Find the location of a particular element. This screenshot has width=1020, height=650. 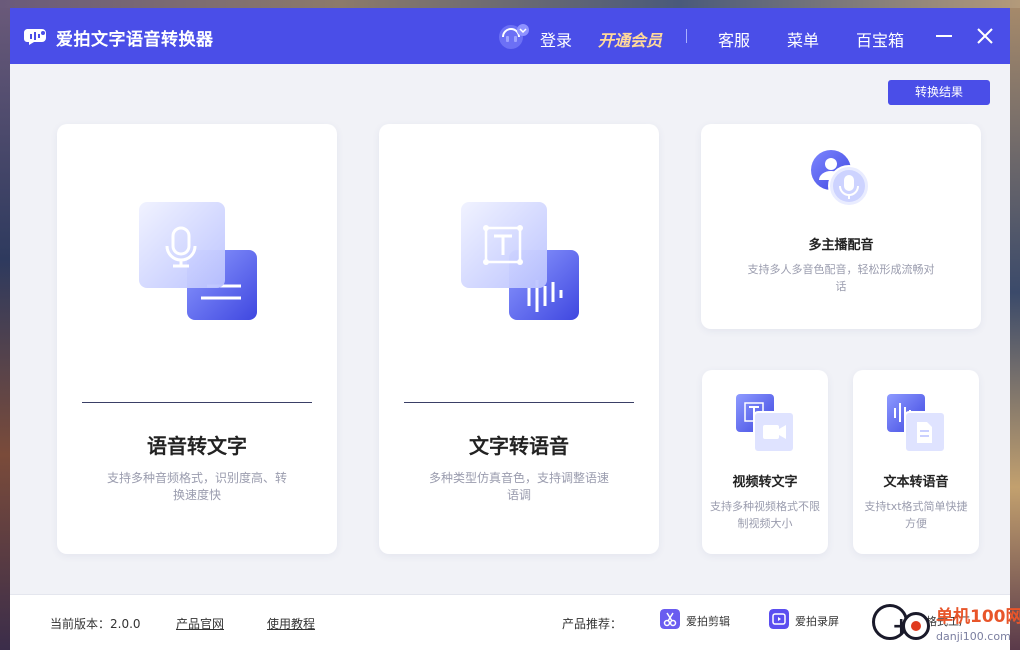

toolbox-link: 百宝箱 is located at coordinates (880, 39).